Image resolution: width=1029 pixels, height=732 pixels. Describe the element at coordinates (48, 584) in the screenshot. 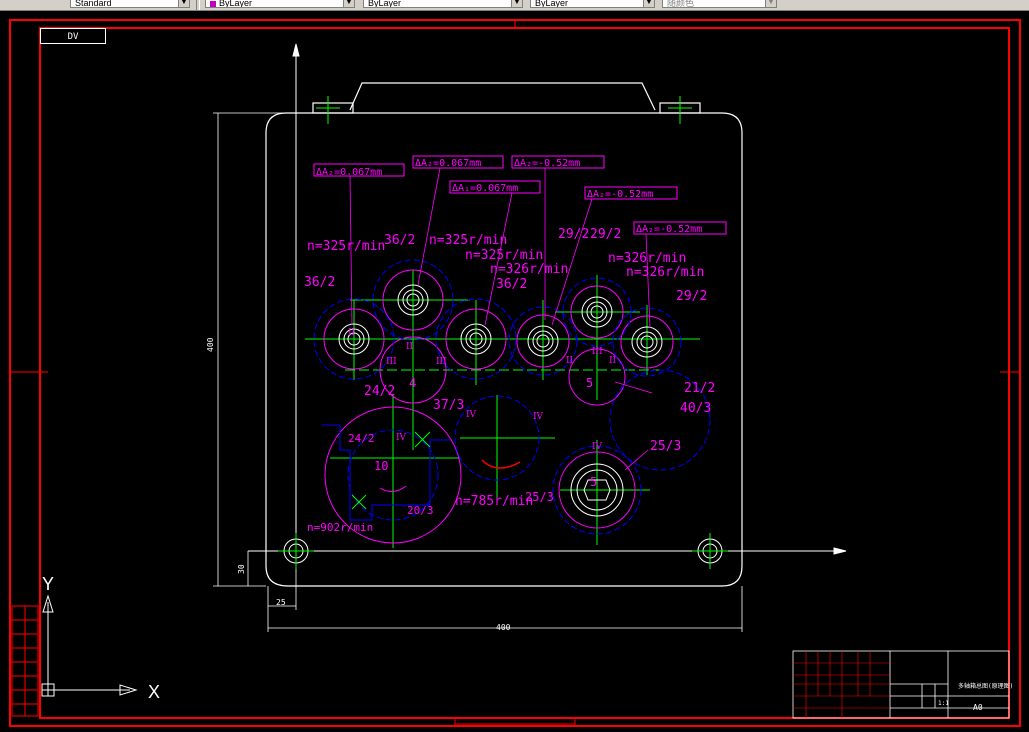

I see `ucs-y-label: Y` at that location.